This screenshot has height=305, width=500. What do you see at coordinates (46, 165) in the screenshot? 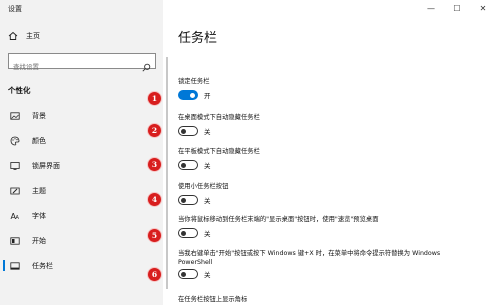
I see `sidebar-item-label: 锁屏界面` at bounding box center [46, 165].